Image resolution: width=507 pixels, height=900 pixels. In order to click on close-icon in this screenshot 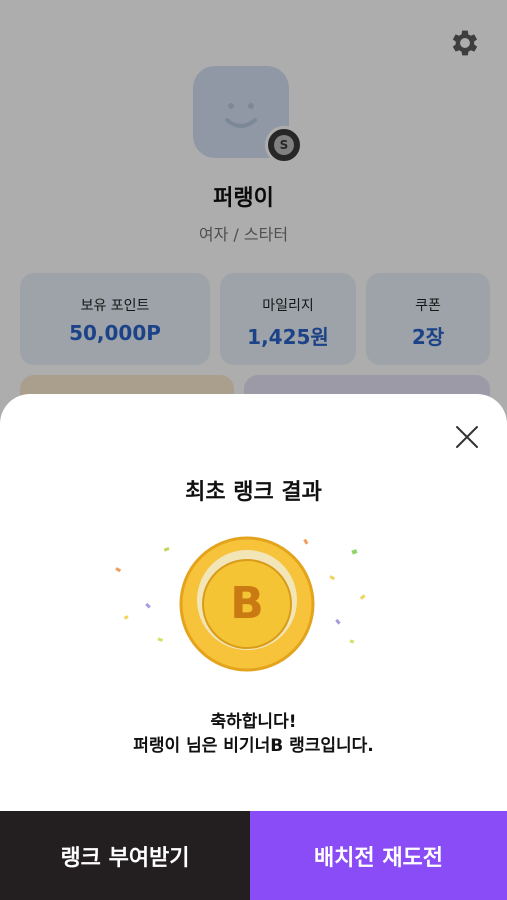, I will do `click(467, 437)`.